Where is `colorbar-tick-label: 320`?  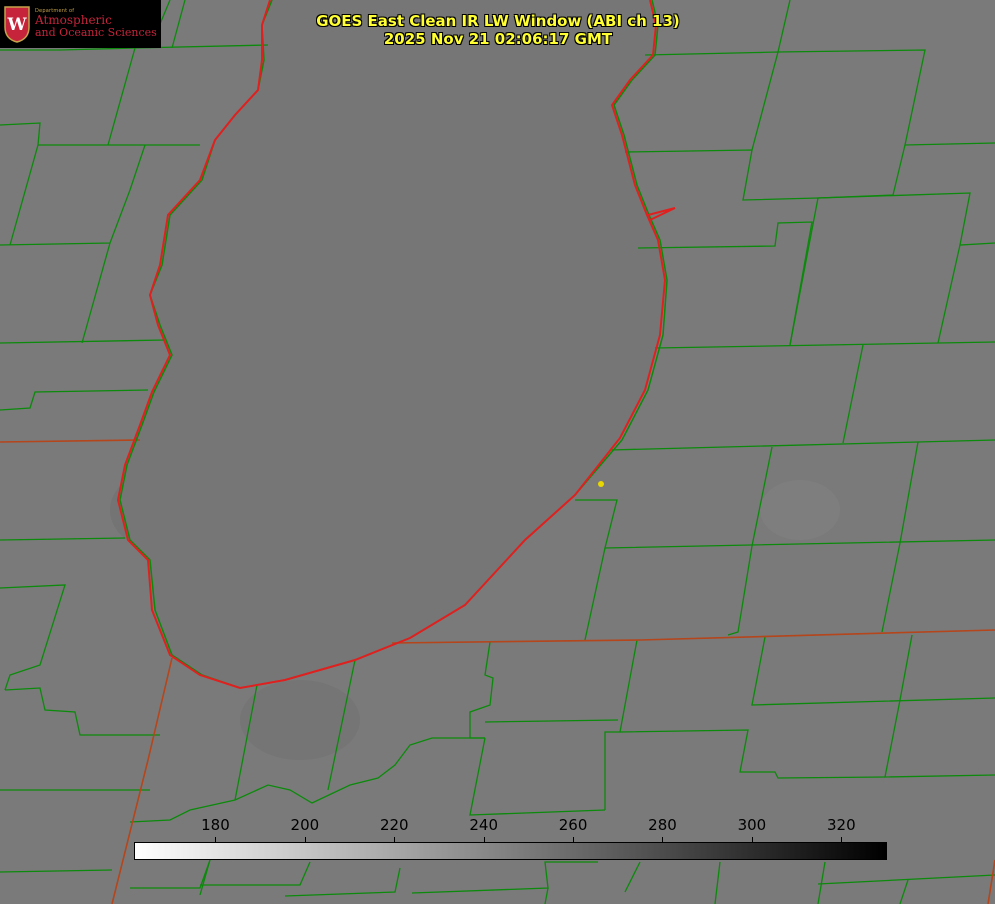 colorbar-tick-label: 320 is located at coordinates (841, 825).